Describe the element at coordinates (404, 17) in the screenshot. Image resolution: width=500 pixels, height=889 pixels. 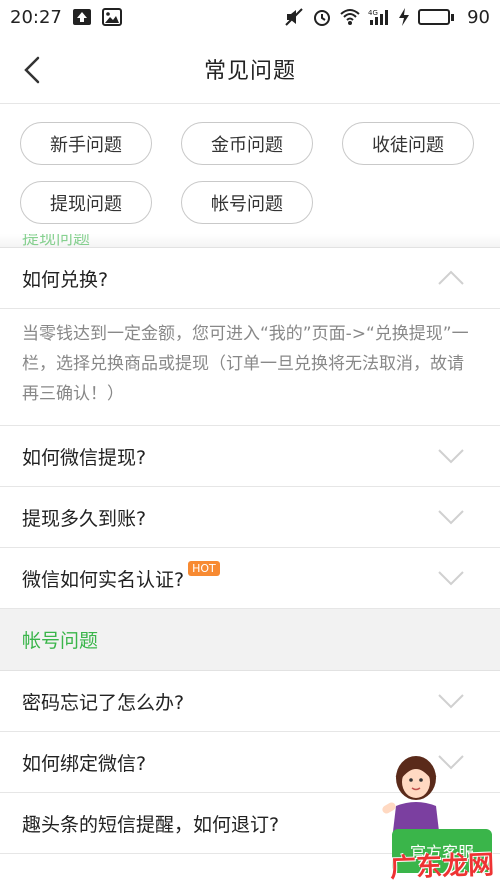
I see `charging-icon` at that location.